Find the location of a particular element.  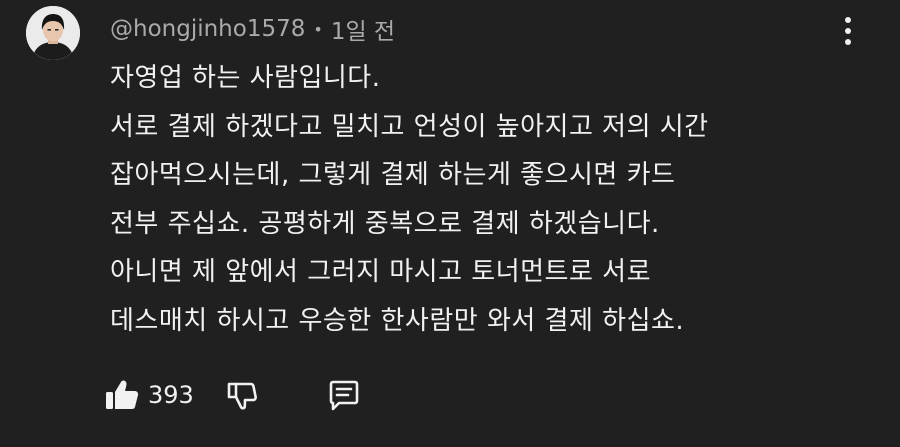

comment-line: 전부 주십쇼. 공평하게 중복으로 결제 하겠습니다. is located at coordinates (385, 223).